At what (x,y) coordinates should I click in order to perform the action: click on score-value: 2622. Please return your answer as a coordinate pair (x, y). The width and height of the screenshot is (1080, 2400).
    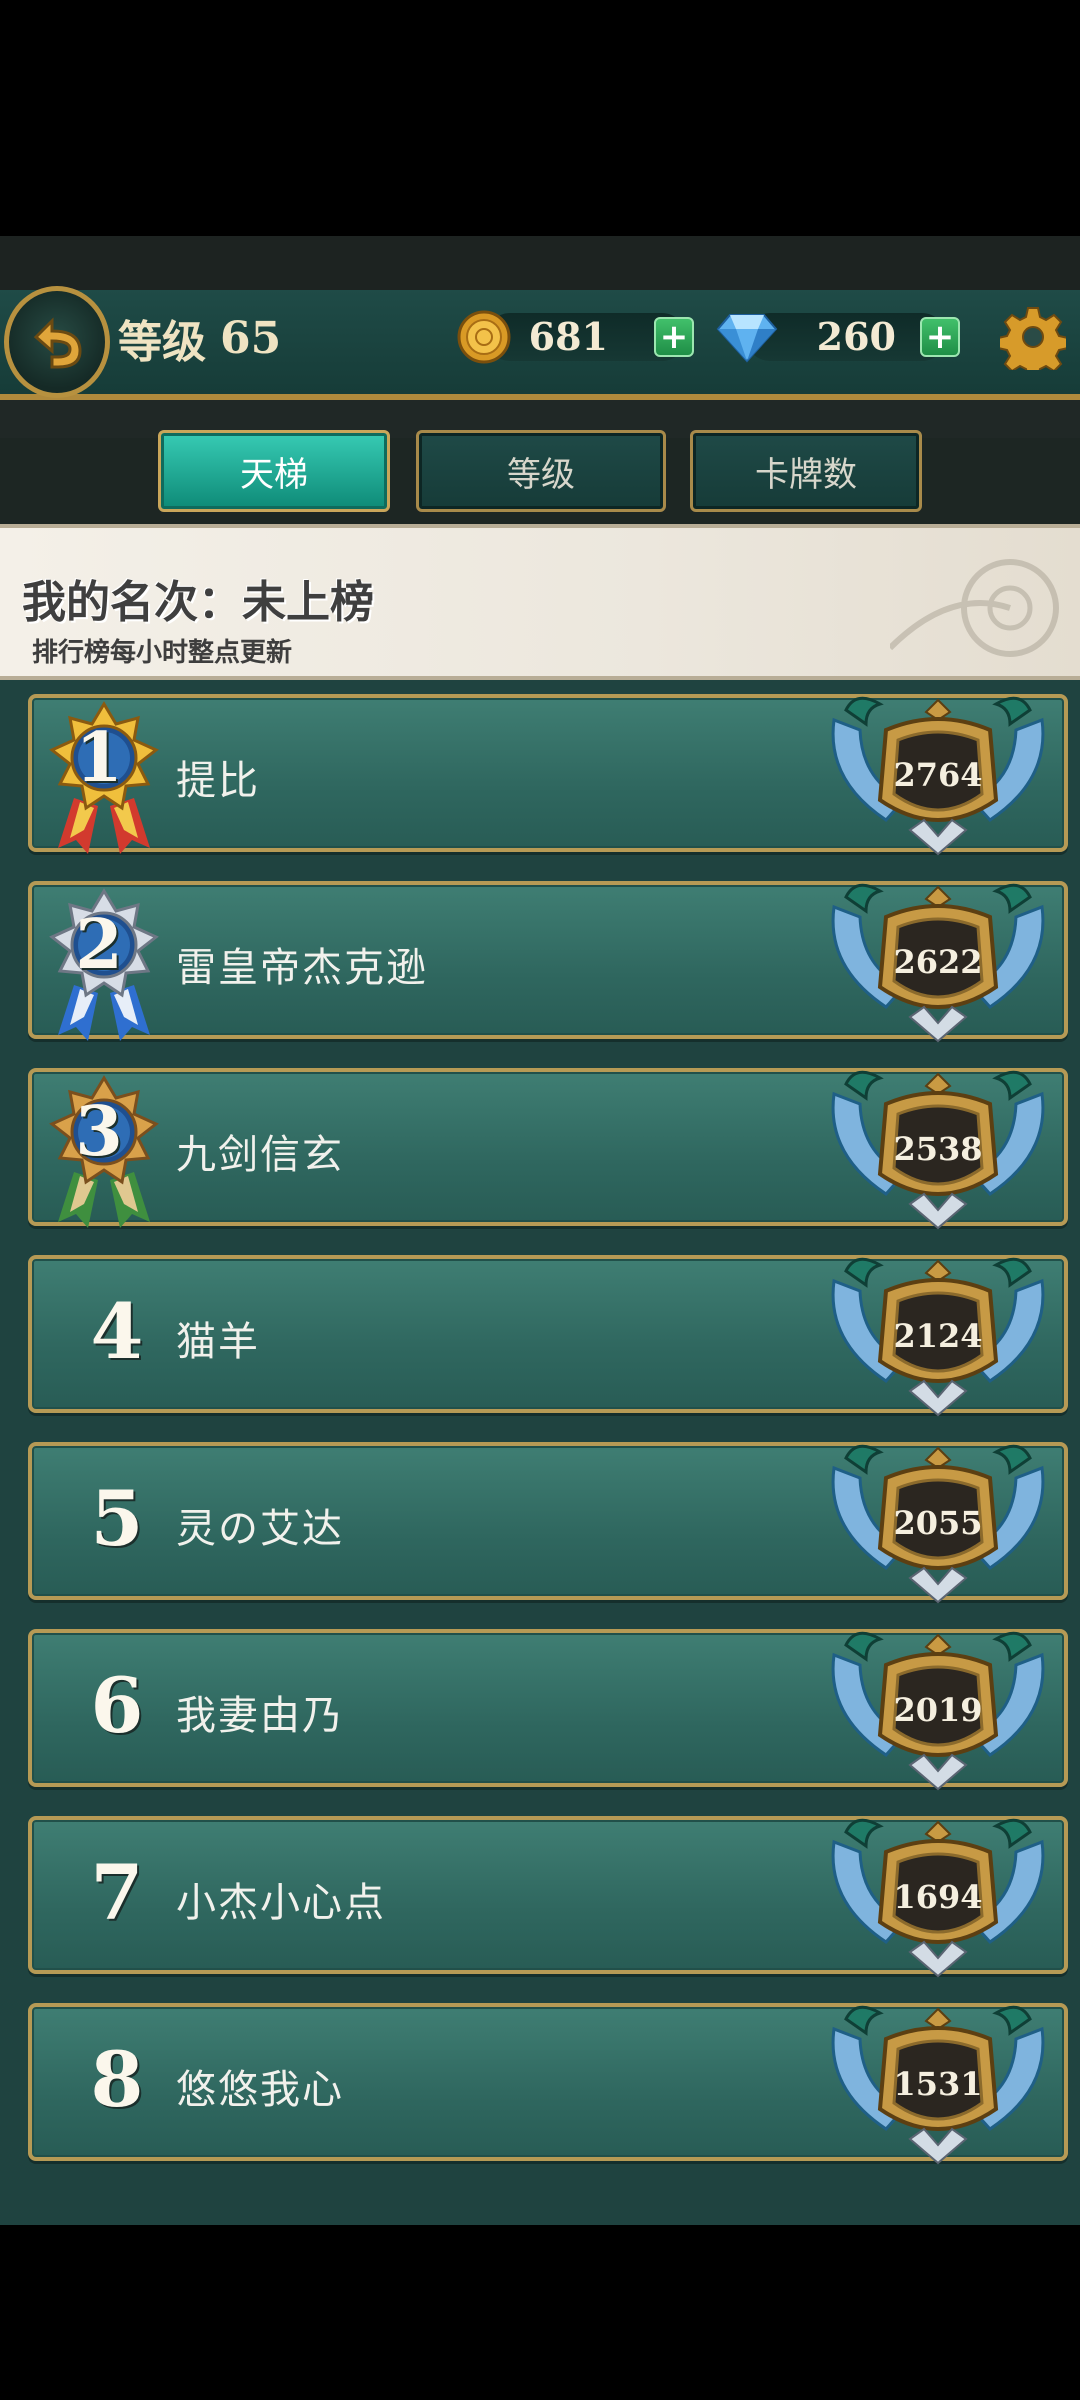
    Looking at the image, I should click on (938, 962).